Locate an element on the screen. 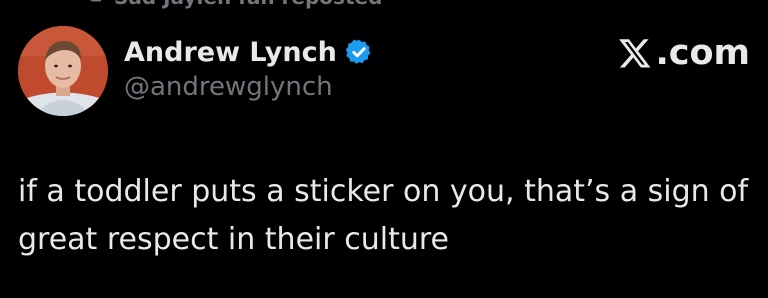  repost-label: Sad Jaylen fan reposted is located at coordinates (248, 4).